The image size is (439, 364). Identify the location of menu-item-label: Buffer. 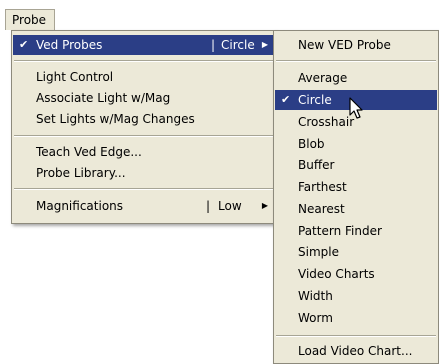
(316, 165).